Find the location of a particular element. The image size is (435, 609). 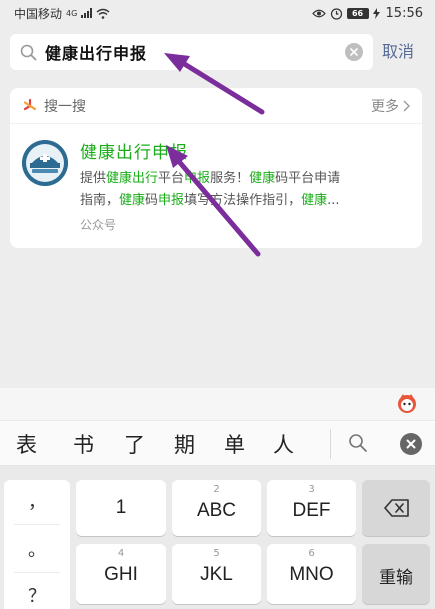

candidate-word: 表 is located at coordinates (26, 444).